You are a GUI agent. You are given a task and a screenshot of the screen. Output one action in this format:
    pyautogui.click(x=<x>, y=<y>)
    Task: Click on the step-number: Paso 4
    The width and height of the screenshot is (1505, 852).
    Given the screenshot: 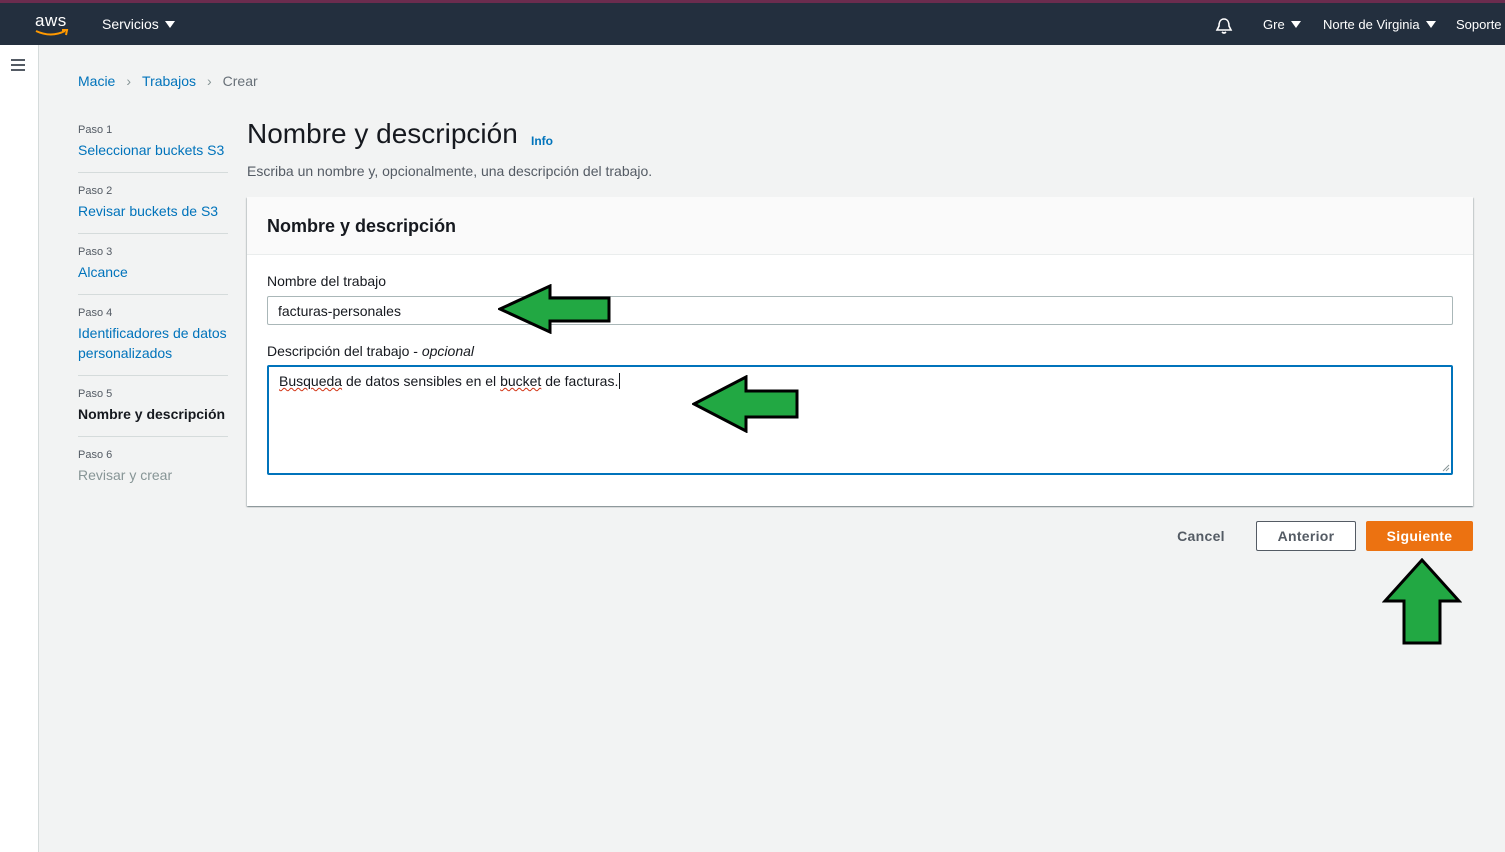 What is the action you would take?
    pyautogui.click(x=95, y=313)
    